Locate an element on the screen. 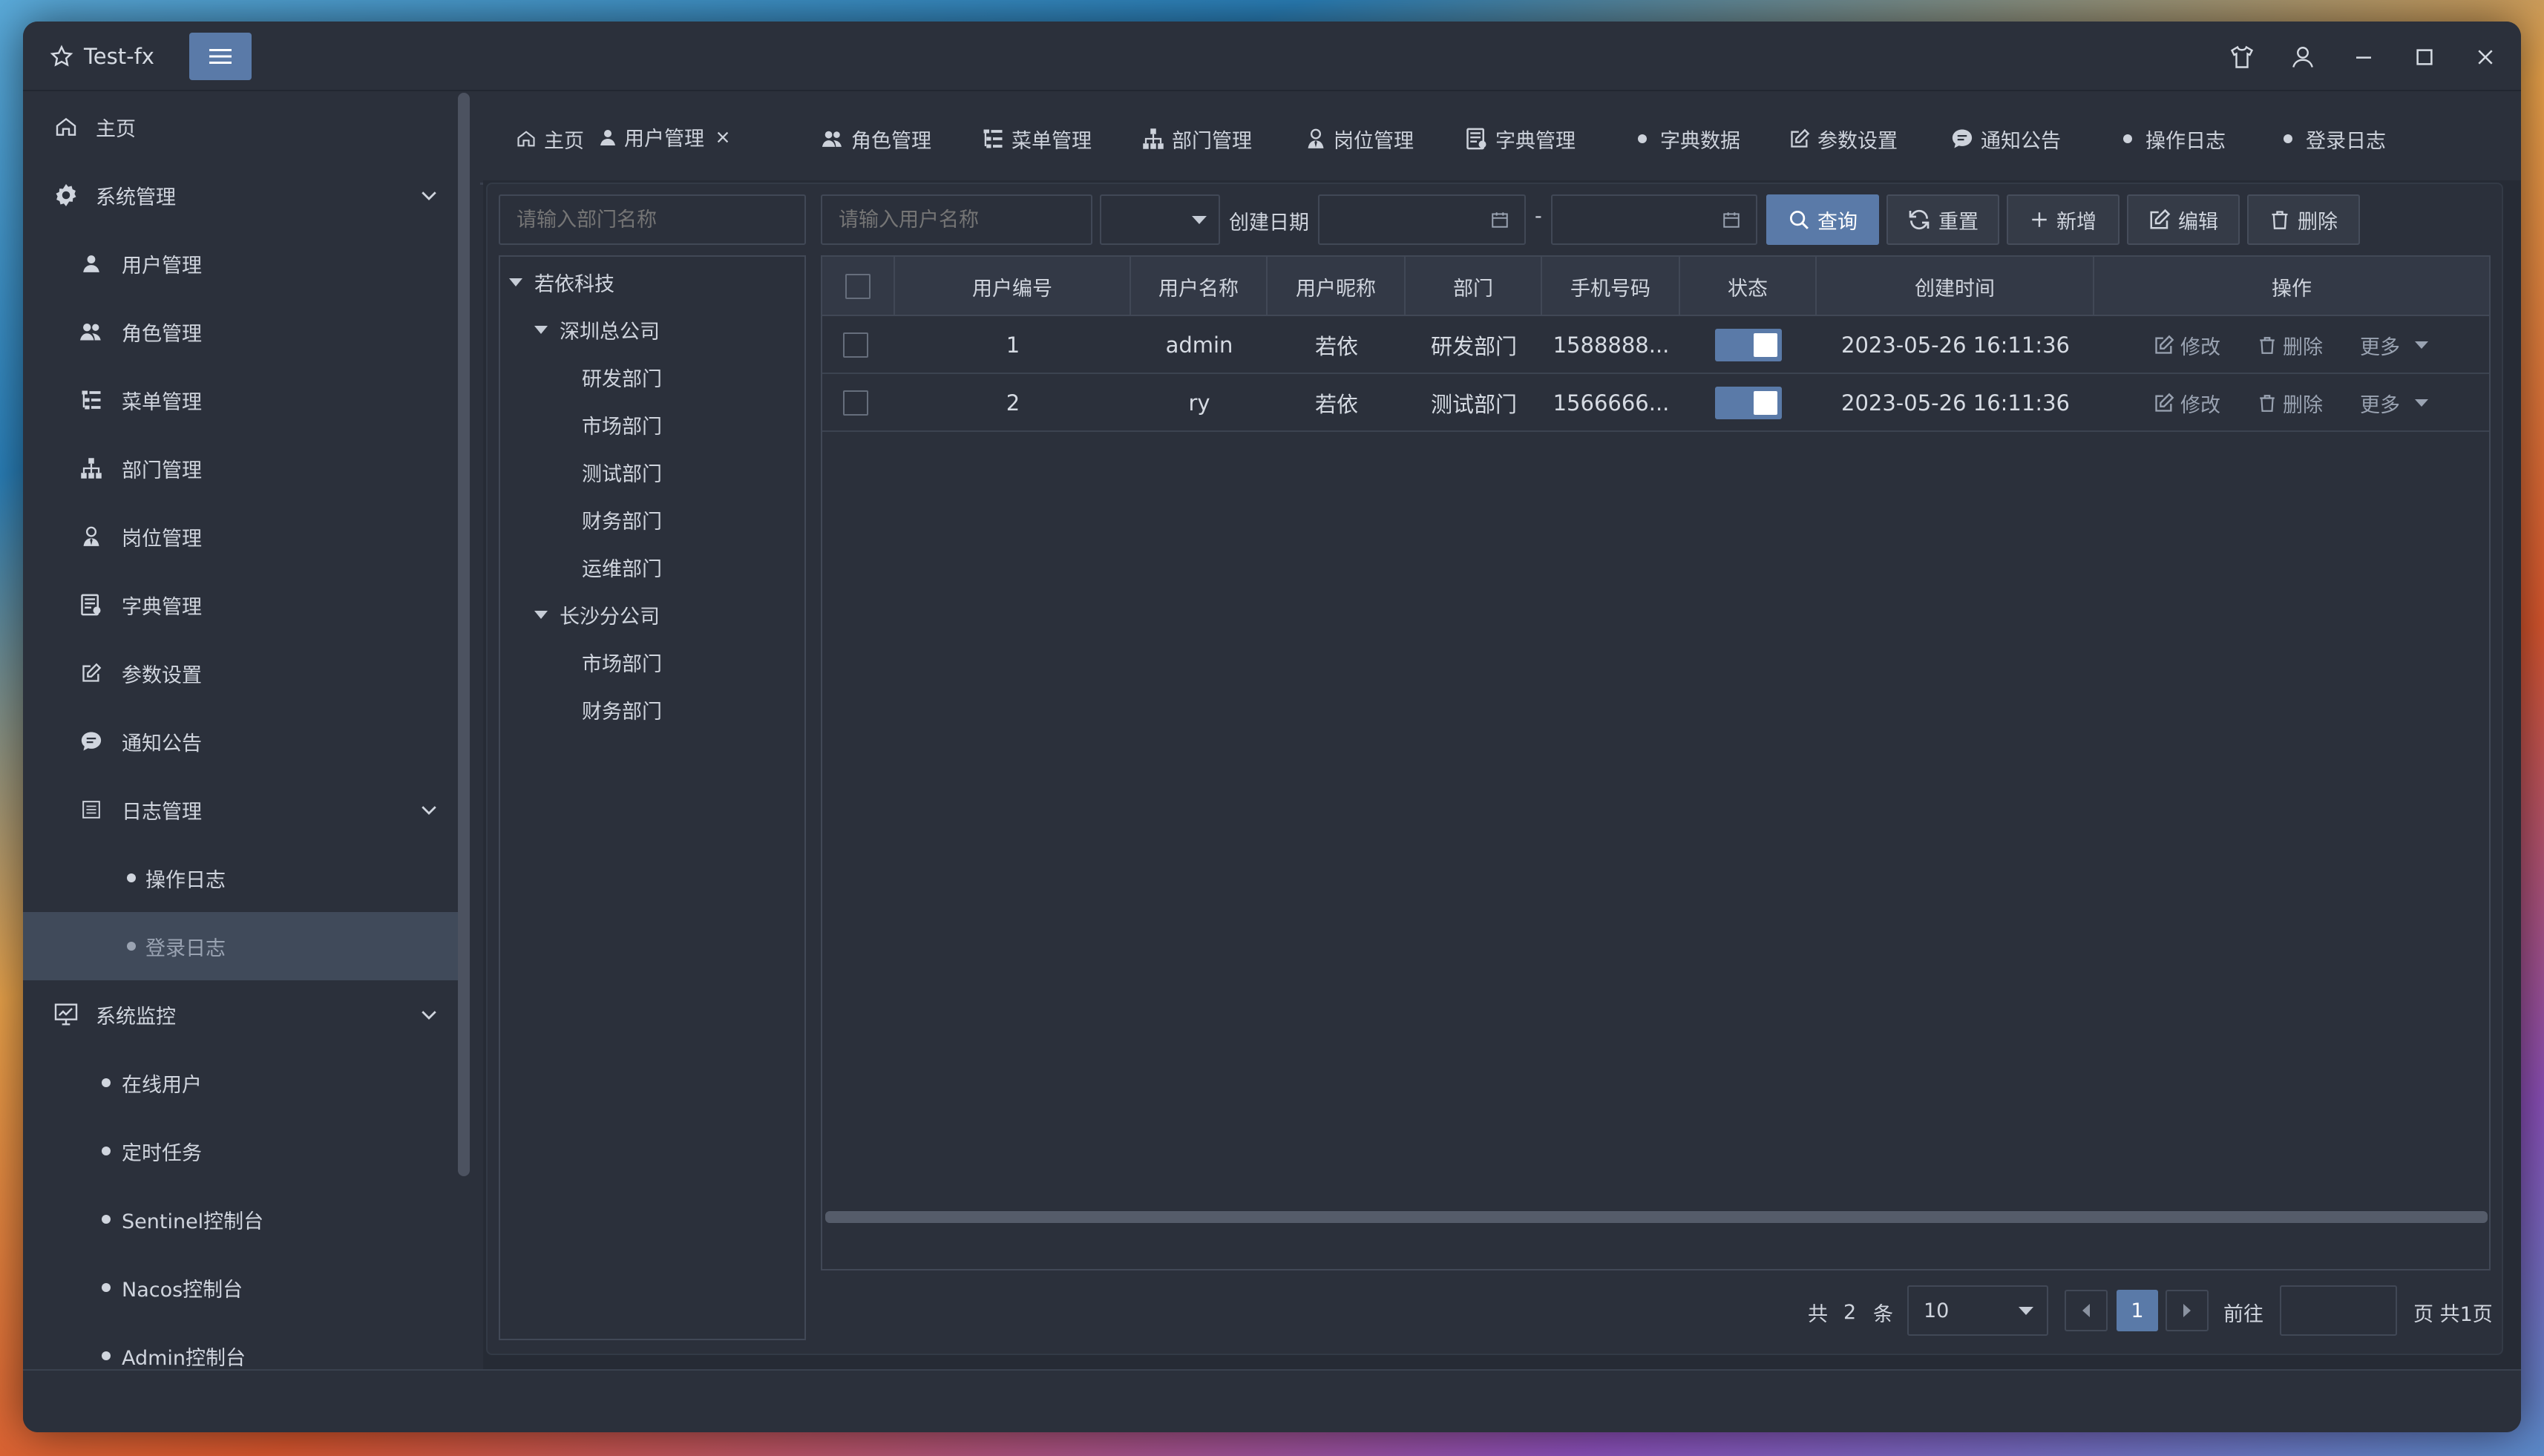  bullet-icon is located at coordinates (107, 1151).